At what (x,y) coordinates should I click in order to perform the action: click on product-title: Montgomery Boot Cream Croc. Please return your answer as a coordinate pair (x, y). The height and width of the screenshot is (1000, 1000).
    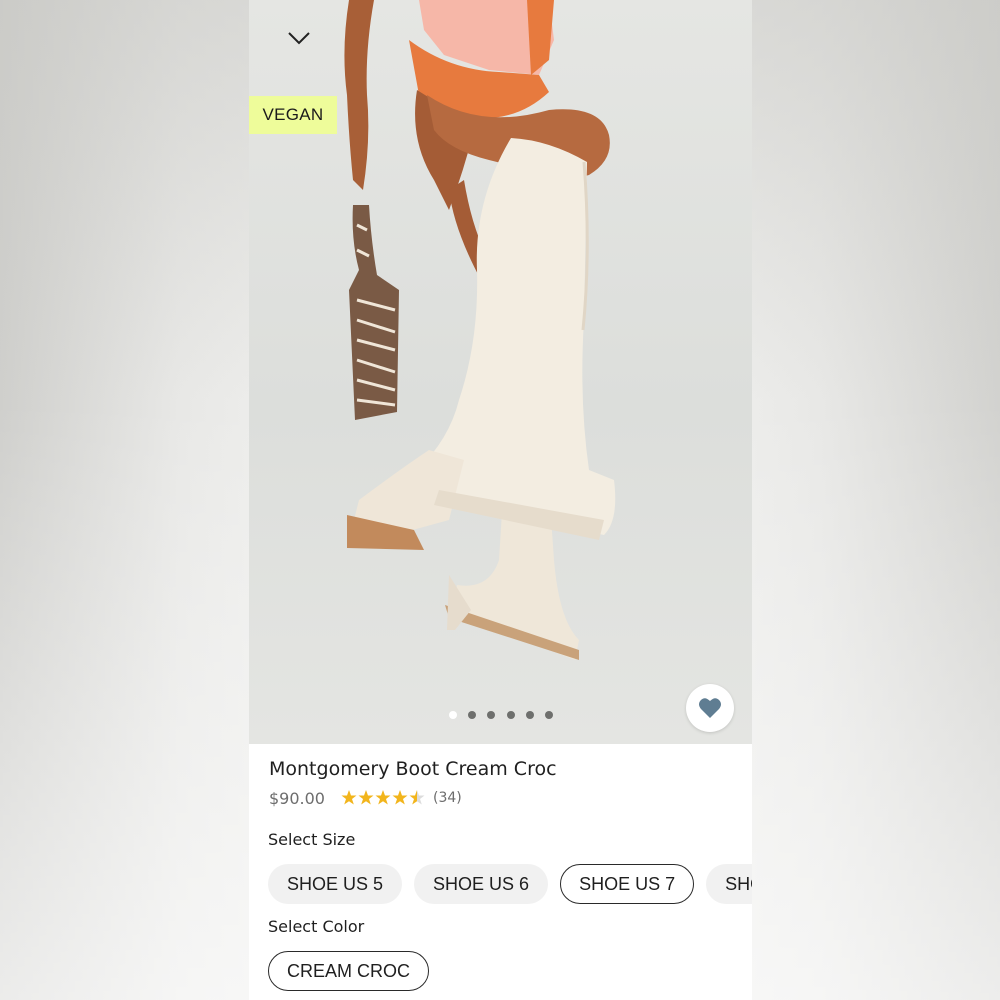
    Looking at the image, I should click on (413, 769).